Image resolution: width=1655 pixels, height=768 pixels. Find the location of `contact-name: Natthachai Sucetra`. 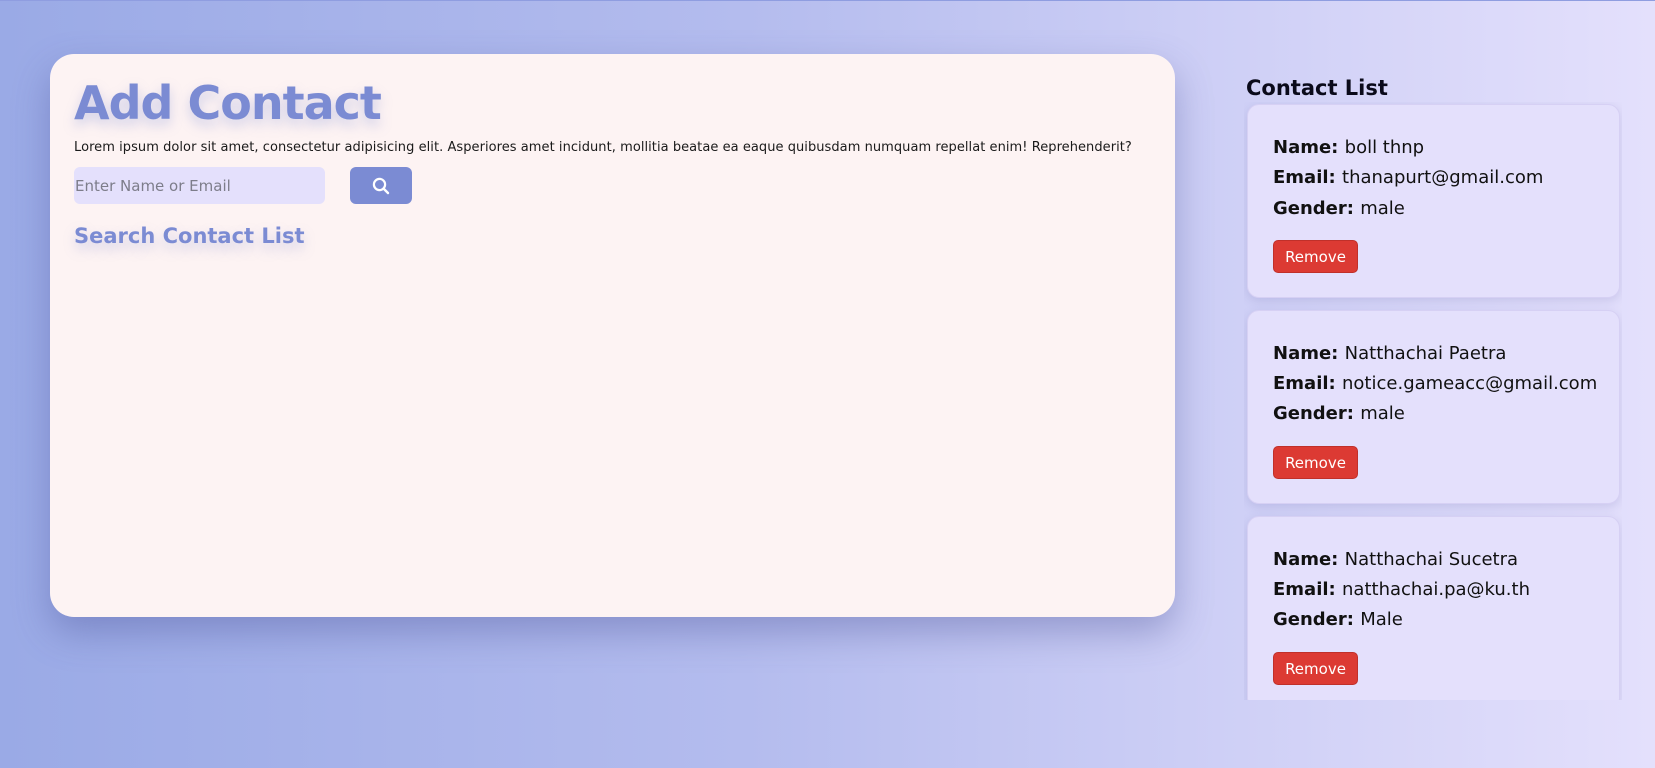

contact-name: Natthachai Sucetra is located at coordinates (1431, 559).